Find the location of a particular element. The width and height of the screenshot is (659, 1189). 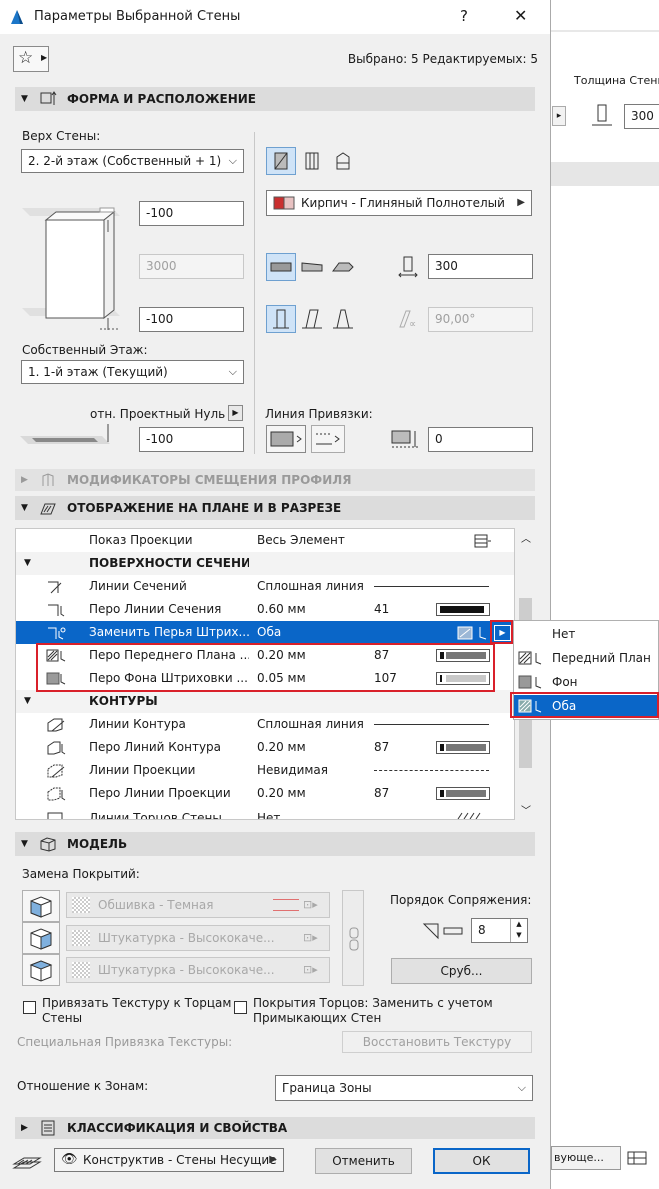

help-button: ? is located at coordinates (464, 16).